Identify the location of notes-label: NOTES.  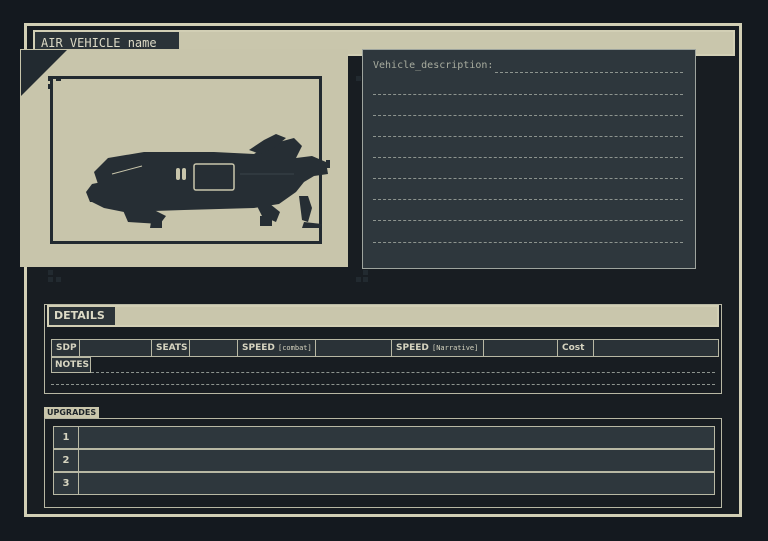
(71, 365).